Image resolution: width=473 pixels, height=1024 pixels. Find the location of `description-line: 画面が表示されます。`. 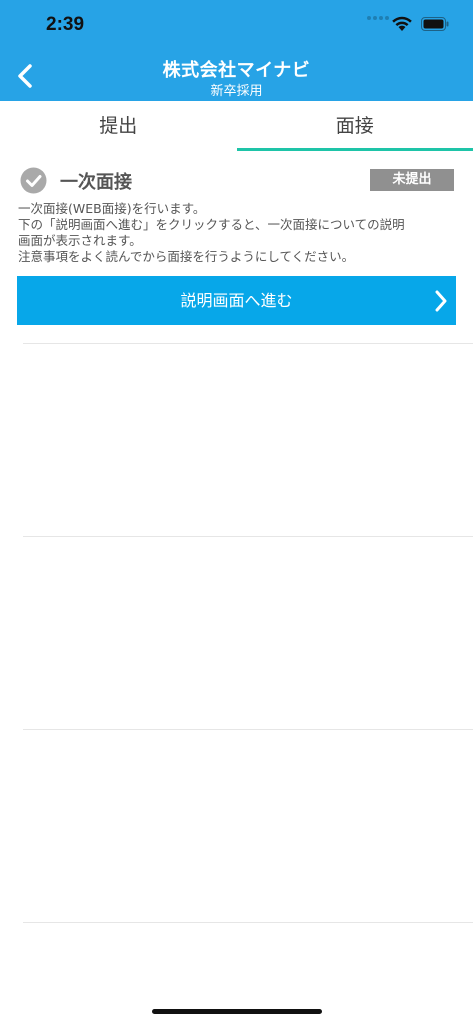

description-line: 画面が表示されます。 is located at coordinates (80, 240).